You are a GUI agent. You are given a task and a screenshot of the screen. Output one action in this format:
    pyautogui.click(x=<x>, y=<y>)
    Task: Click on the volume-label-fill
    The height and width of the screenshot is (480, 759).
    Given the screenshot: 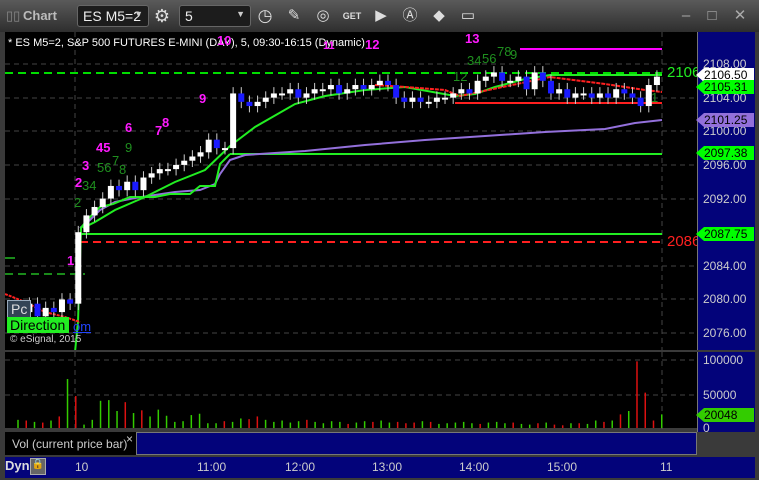 What is the action you would take?
    pyautogui.click(x=416, y=443)
    